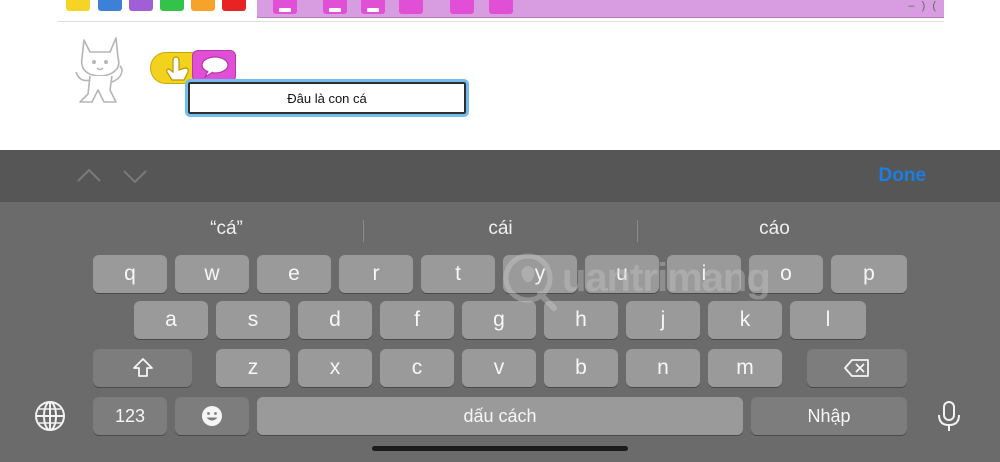  I want to click on done-button: Done, so click(903, 176).